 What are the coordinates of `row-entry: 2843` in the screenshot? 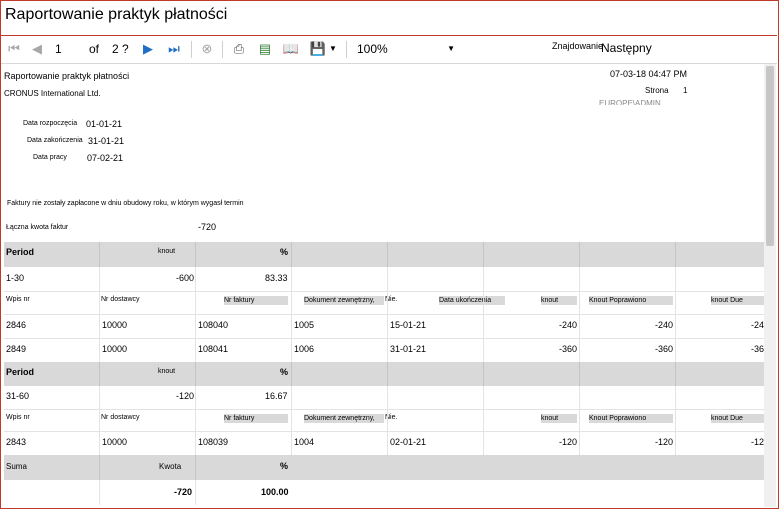 It's located at (16, 442).